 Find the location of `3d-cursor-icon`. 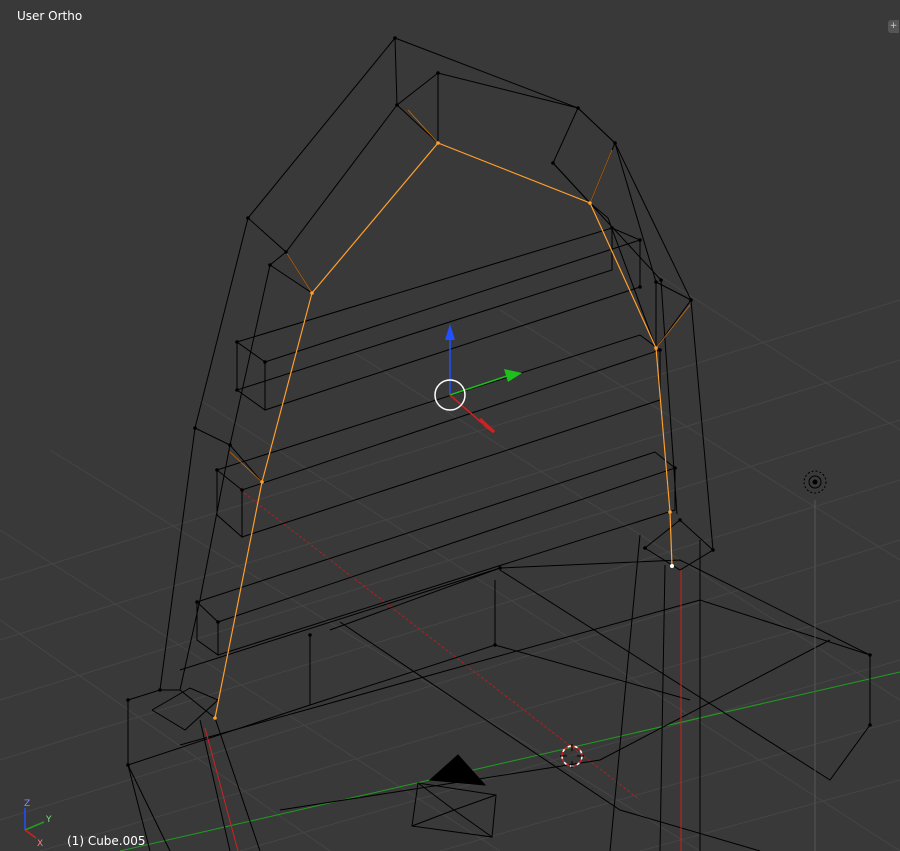

3d-cursor-icon is located at coordinates (572, 756).